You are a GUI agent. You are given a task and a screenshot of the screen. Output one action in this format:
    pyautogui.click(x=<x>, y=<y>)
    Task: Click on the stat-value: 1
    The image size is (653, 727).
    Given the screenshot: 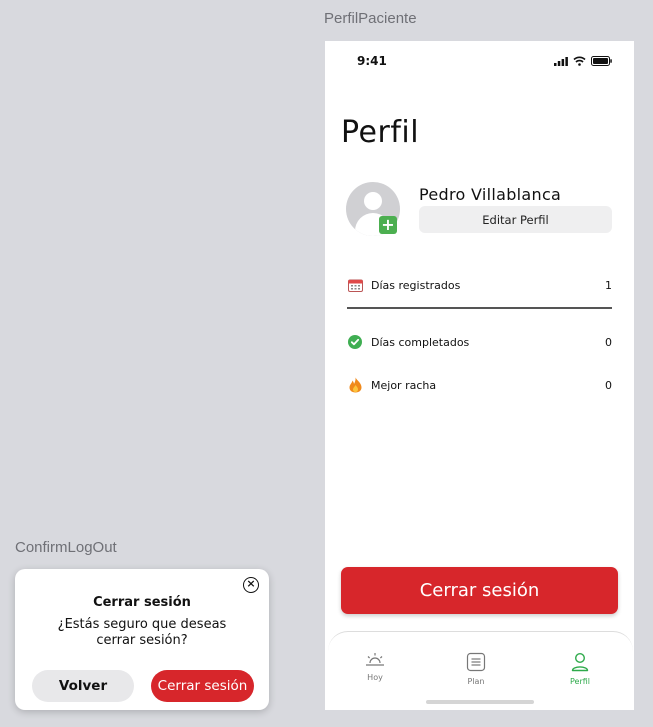 What is the action you would take?
    pyautogui.click(x=608, y=285)
    